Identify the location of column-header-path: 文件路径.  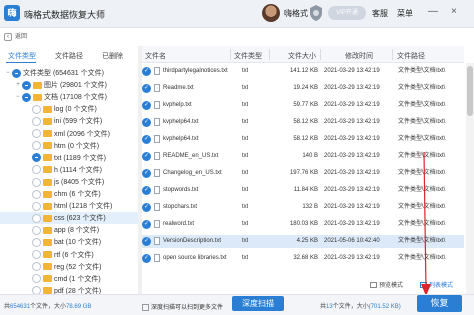
(411, 56).